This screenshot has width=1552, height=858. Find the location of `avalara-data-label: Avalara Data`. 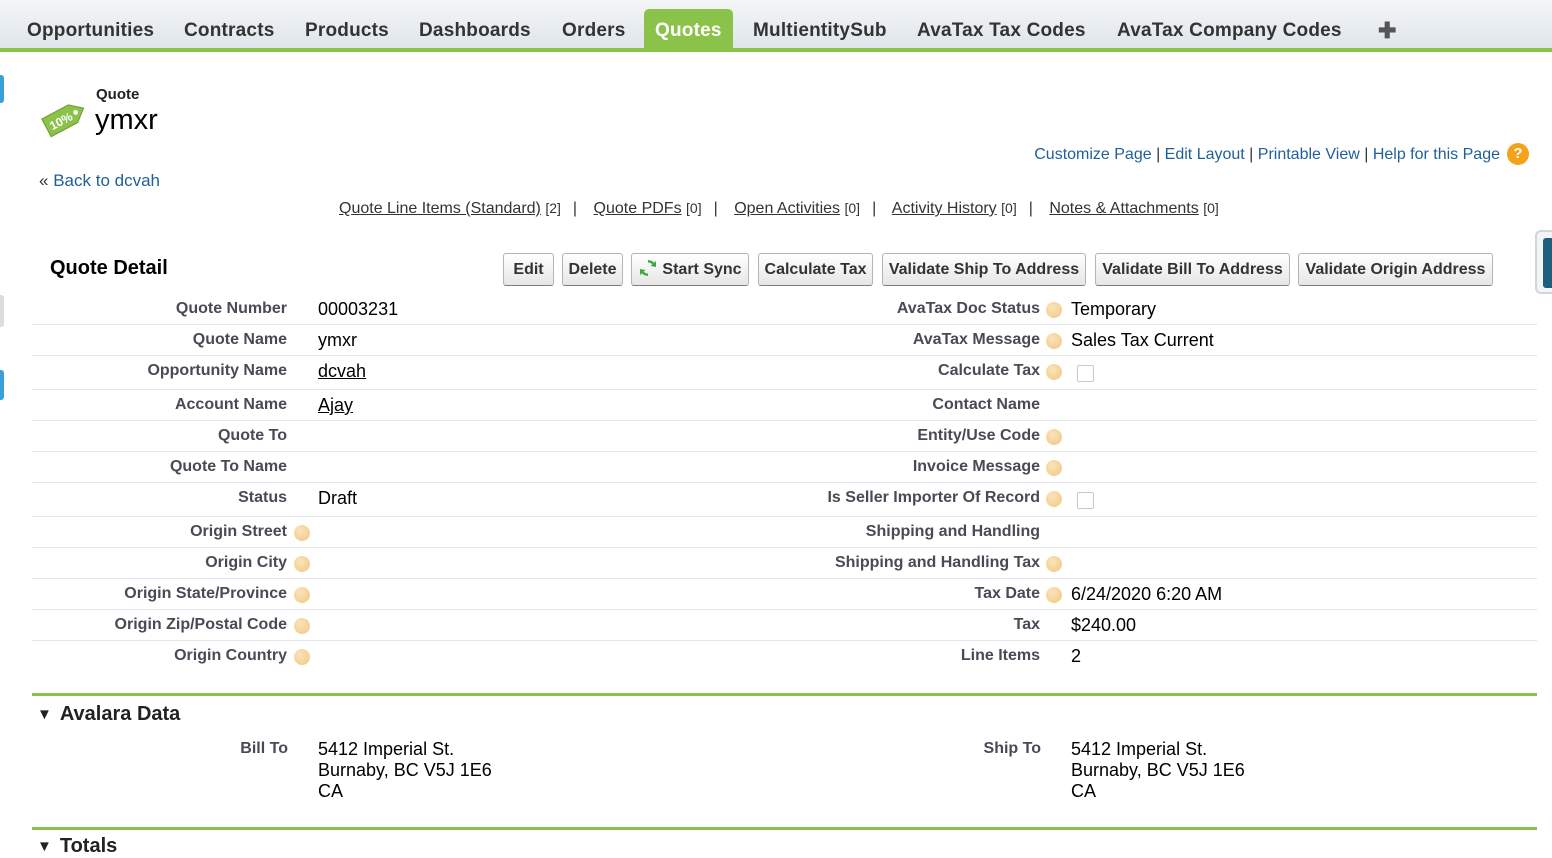

avalara-data-label: Avalara Data is located at coordinates (120, 714).